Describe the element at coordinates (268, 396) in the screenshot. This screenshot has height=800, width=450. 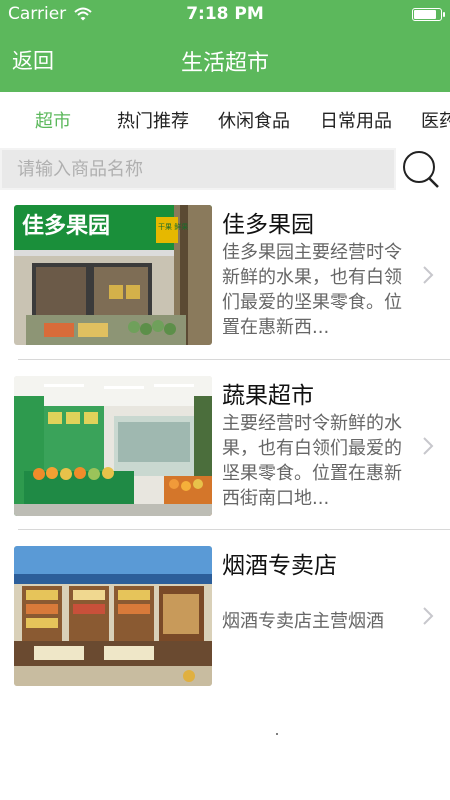
I see `store-name: 蔬果超市` at that location.